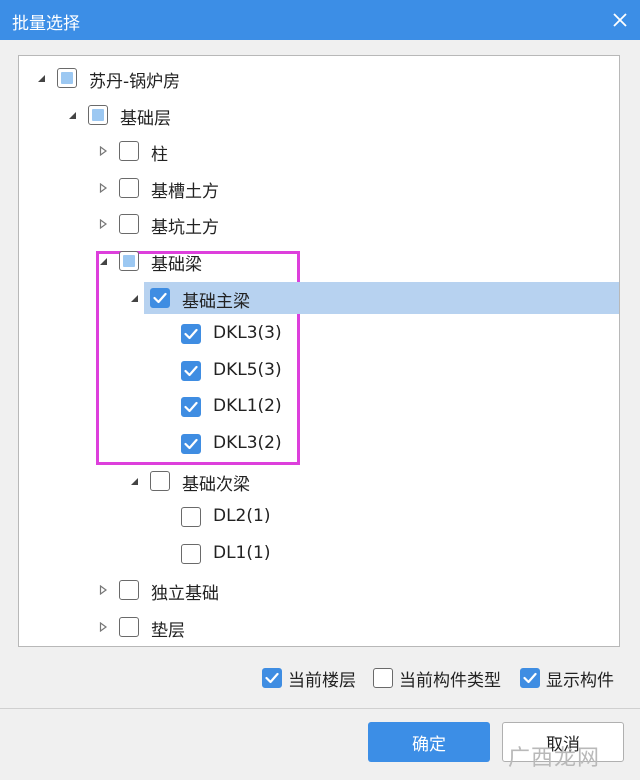 This screenshot has height=780, width=640. I want to click on tree-item-label: DKL5(3), so click(247, 369).